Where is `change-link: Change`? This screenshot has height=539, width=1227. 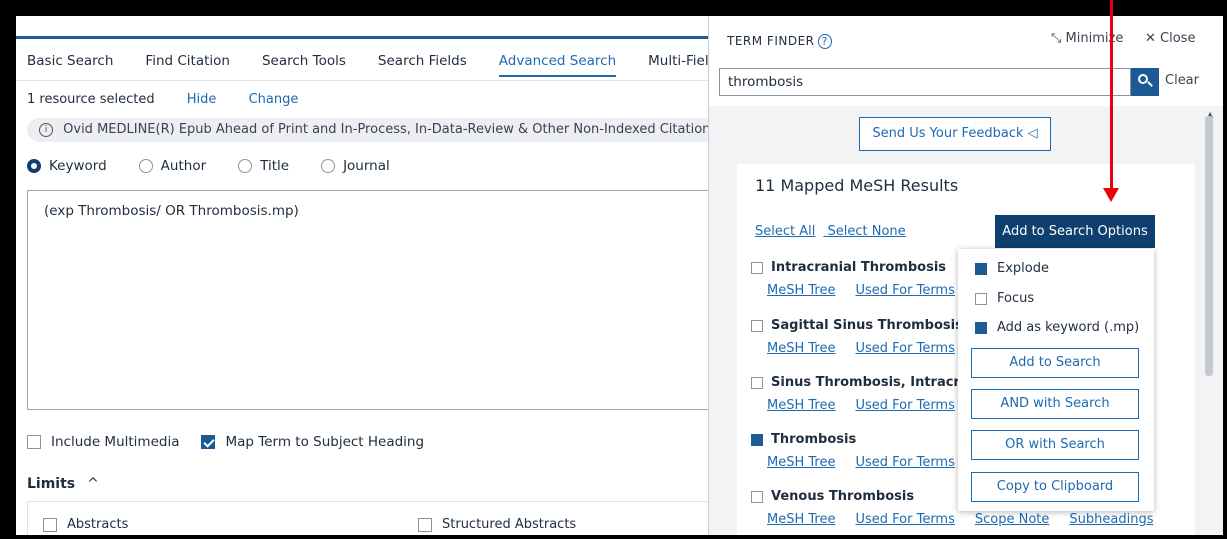 change-link: Change is located at coordinates (274, 99).